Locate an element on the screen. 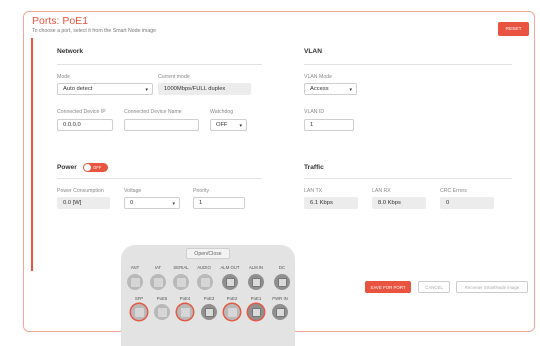  port-poe1 is located at coordinates (256, 312).